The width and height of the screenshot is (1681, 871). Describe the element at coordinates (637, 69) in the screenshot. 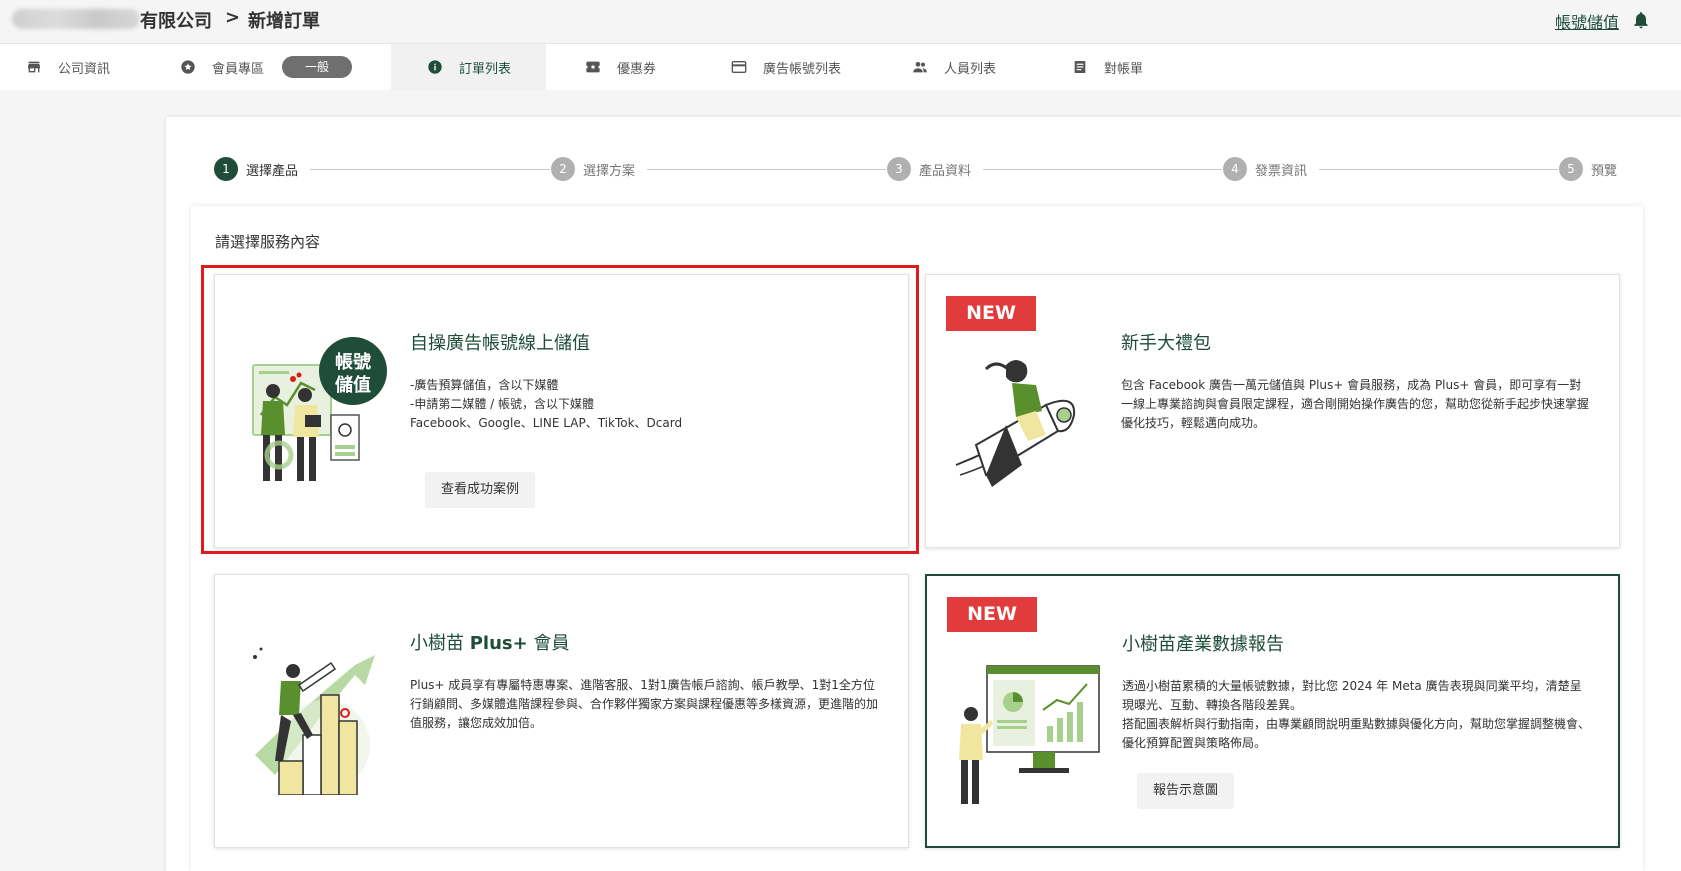

I see `tab-label: 優惠券` at that location.